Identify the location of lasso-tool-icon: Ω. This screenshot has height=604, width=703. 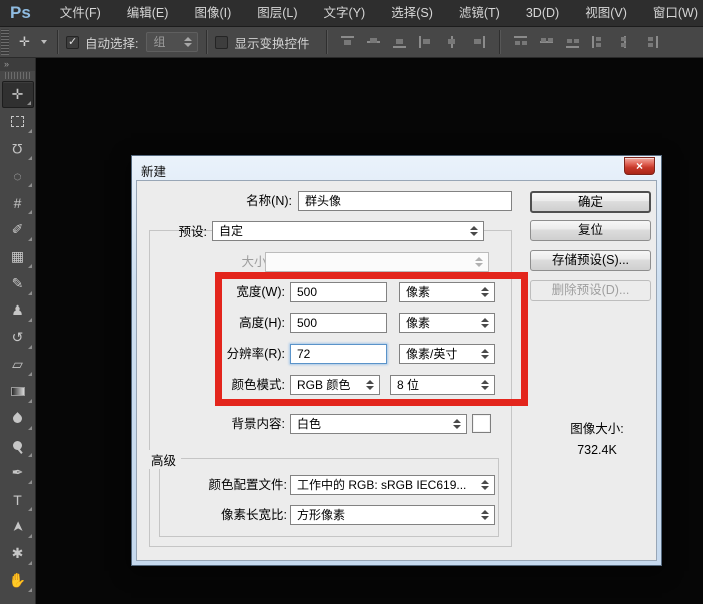
(18, 148).